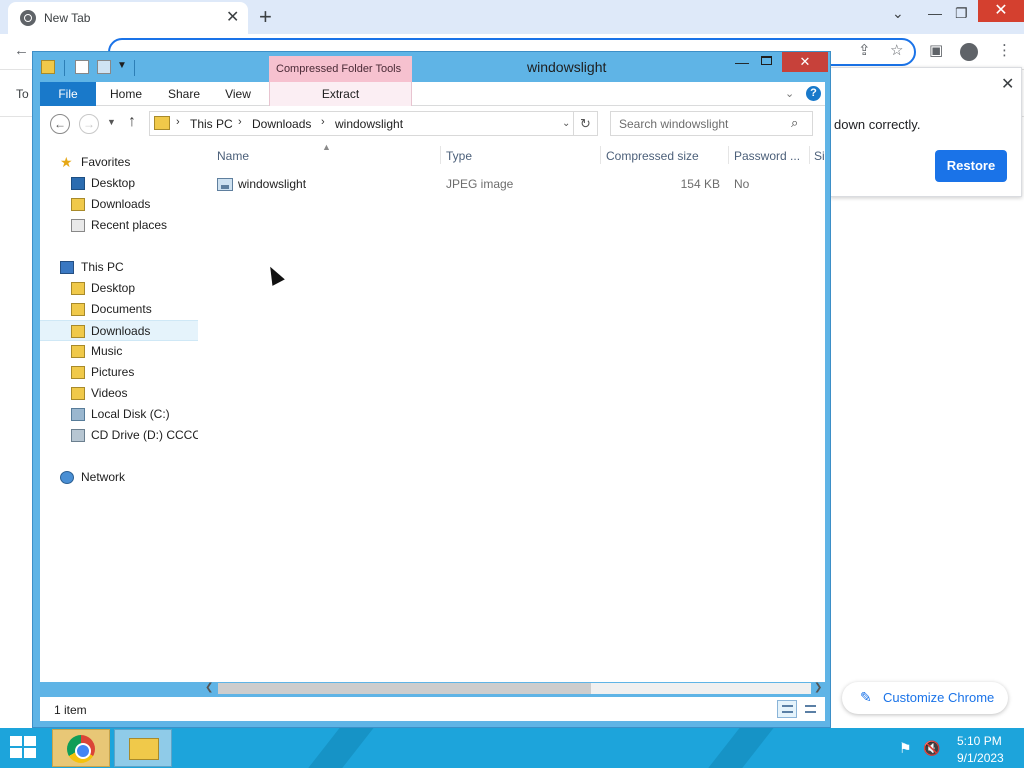  I want to click on tab-extract: Extract, so click(340, 94).